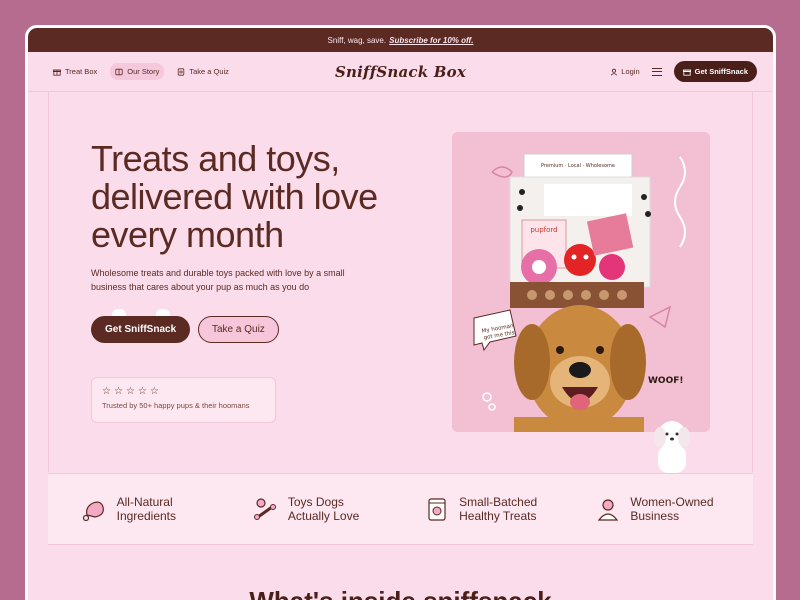  I want to click on feature-item: Toys Dogs Actually Love, so click(315, 509).